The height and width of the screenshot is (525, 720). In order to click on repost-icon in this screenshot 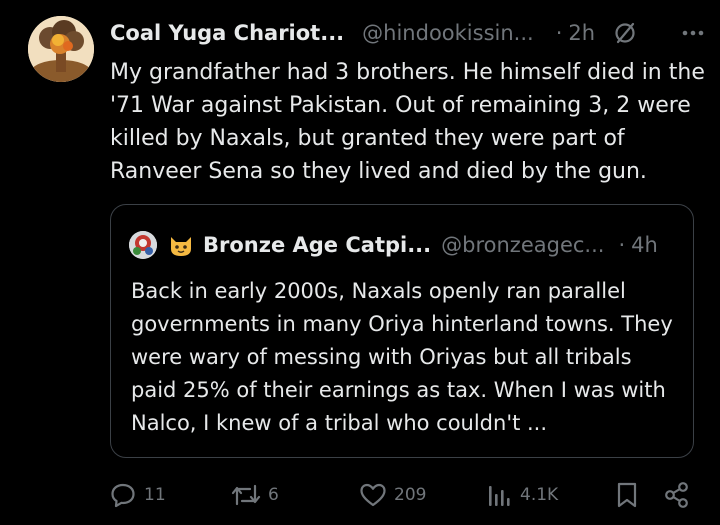, I will do `click(246, 495)`.